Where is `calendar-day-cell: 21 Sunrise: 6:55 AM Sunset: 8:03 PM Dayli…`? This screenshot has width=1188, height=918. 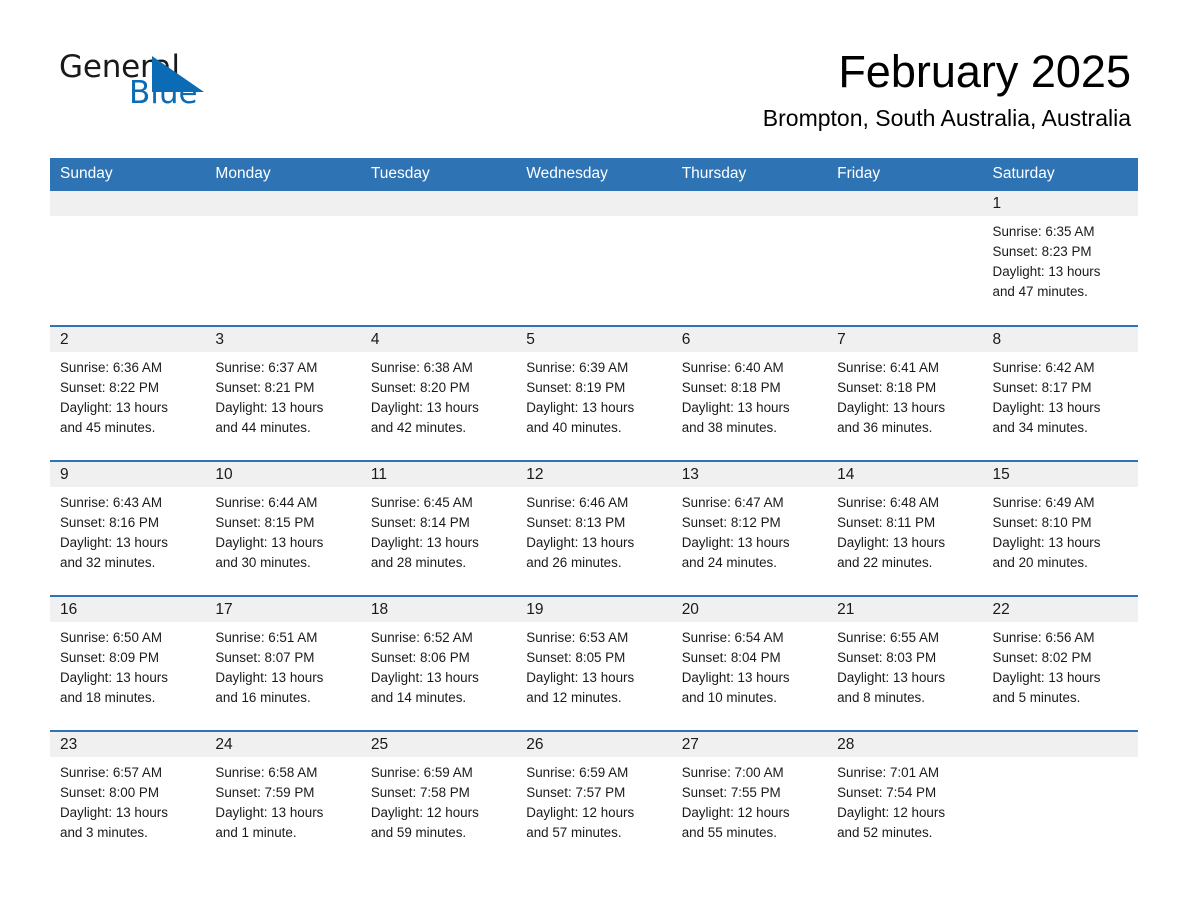
calendar-day-cell: 21 Sunrise: 6:55 AM Sunset: 8:03 PM Dayli… is located at coordinates (905, 663).